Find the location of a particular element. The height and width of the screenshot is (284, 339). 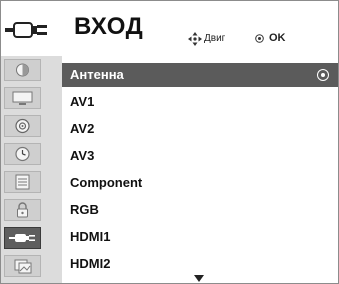

sound-icon is located at coordinates (22, 126).